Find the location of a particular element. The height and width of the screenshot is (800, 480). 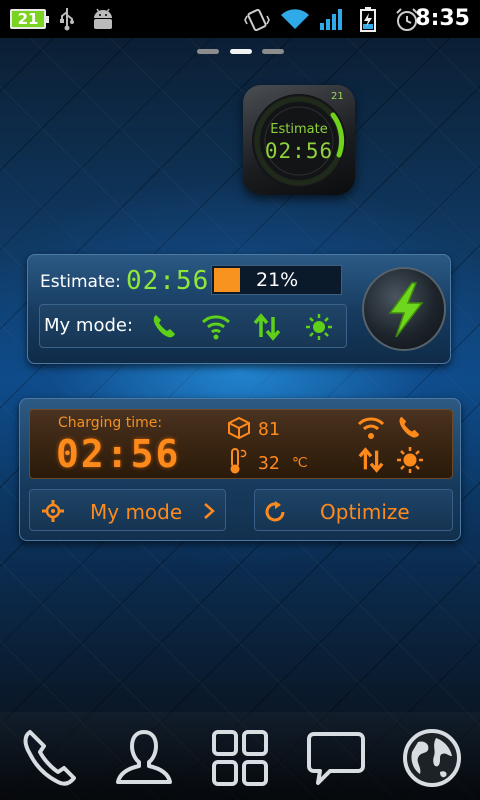

gear-icon is located at coordinates (53, 513).